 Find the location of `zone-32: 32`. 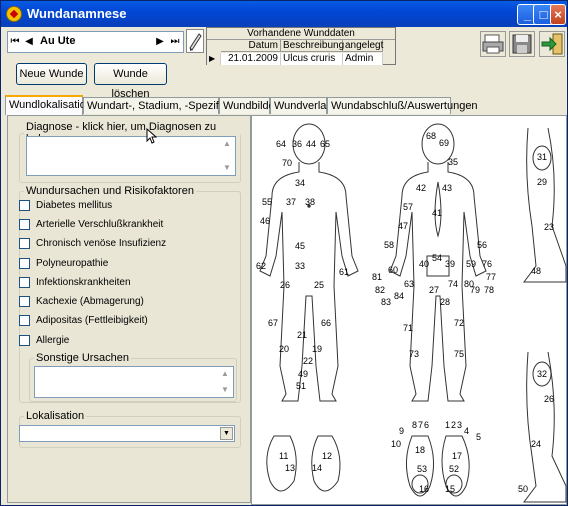

zone-32: 32 is located at coordinates (542, 374).